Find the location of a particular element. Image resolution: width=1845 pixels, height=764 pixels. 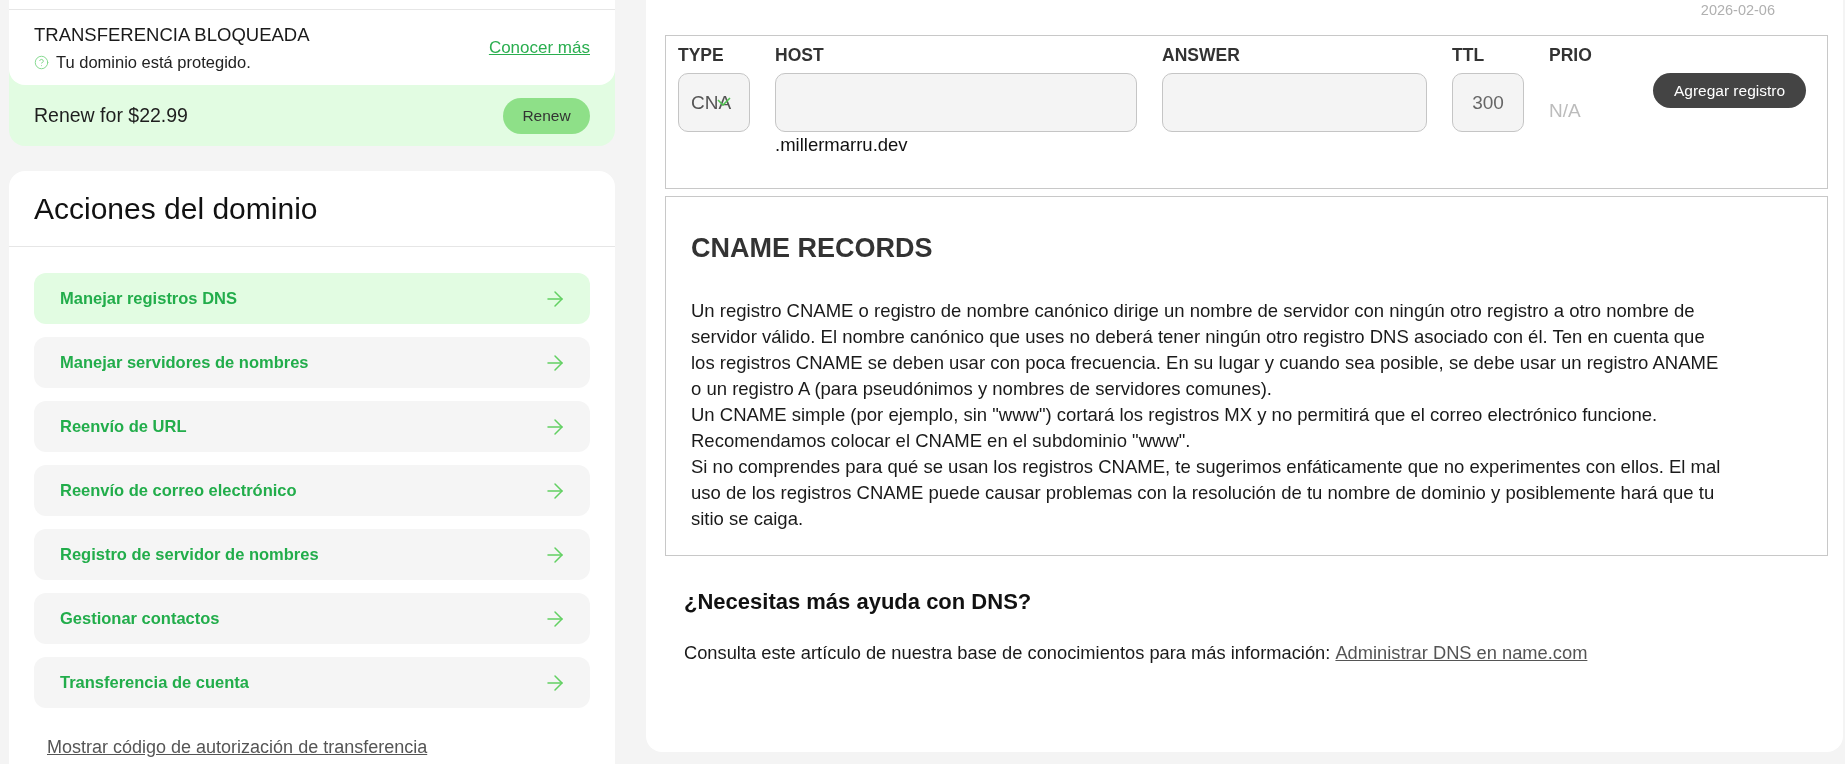

field-label: PRIO is located at coordinates (1571, 55).